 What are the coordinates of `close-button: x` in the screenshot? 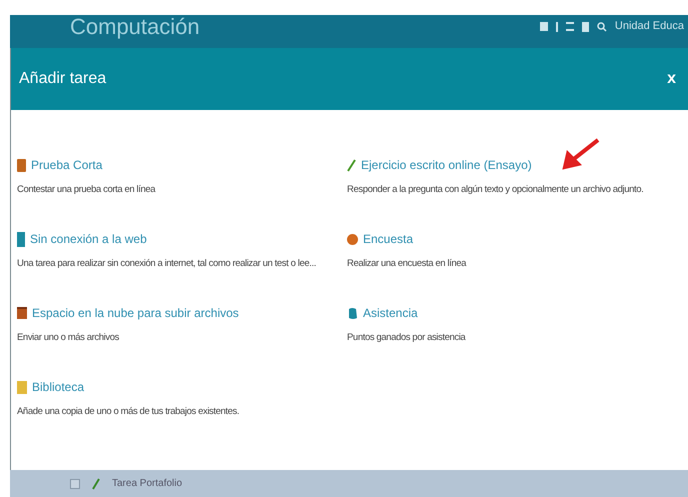 It's located at (671, 79).